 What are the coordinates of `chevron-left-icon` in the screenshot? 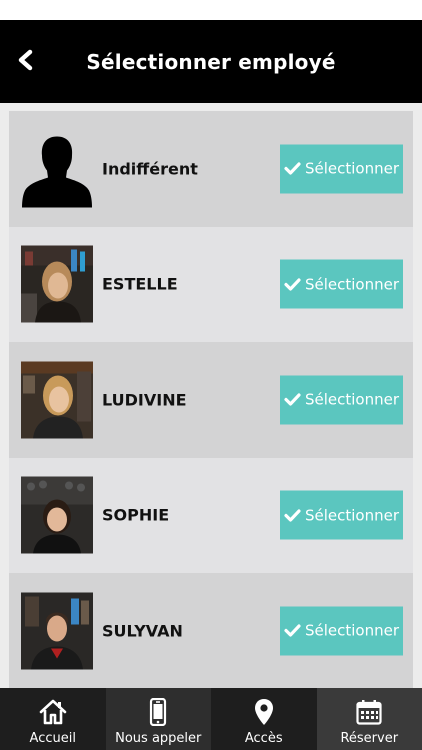 It's located at (25, 62).